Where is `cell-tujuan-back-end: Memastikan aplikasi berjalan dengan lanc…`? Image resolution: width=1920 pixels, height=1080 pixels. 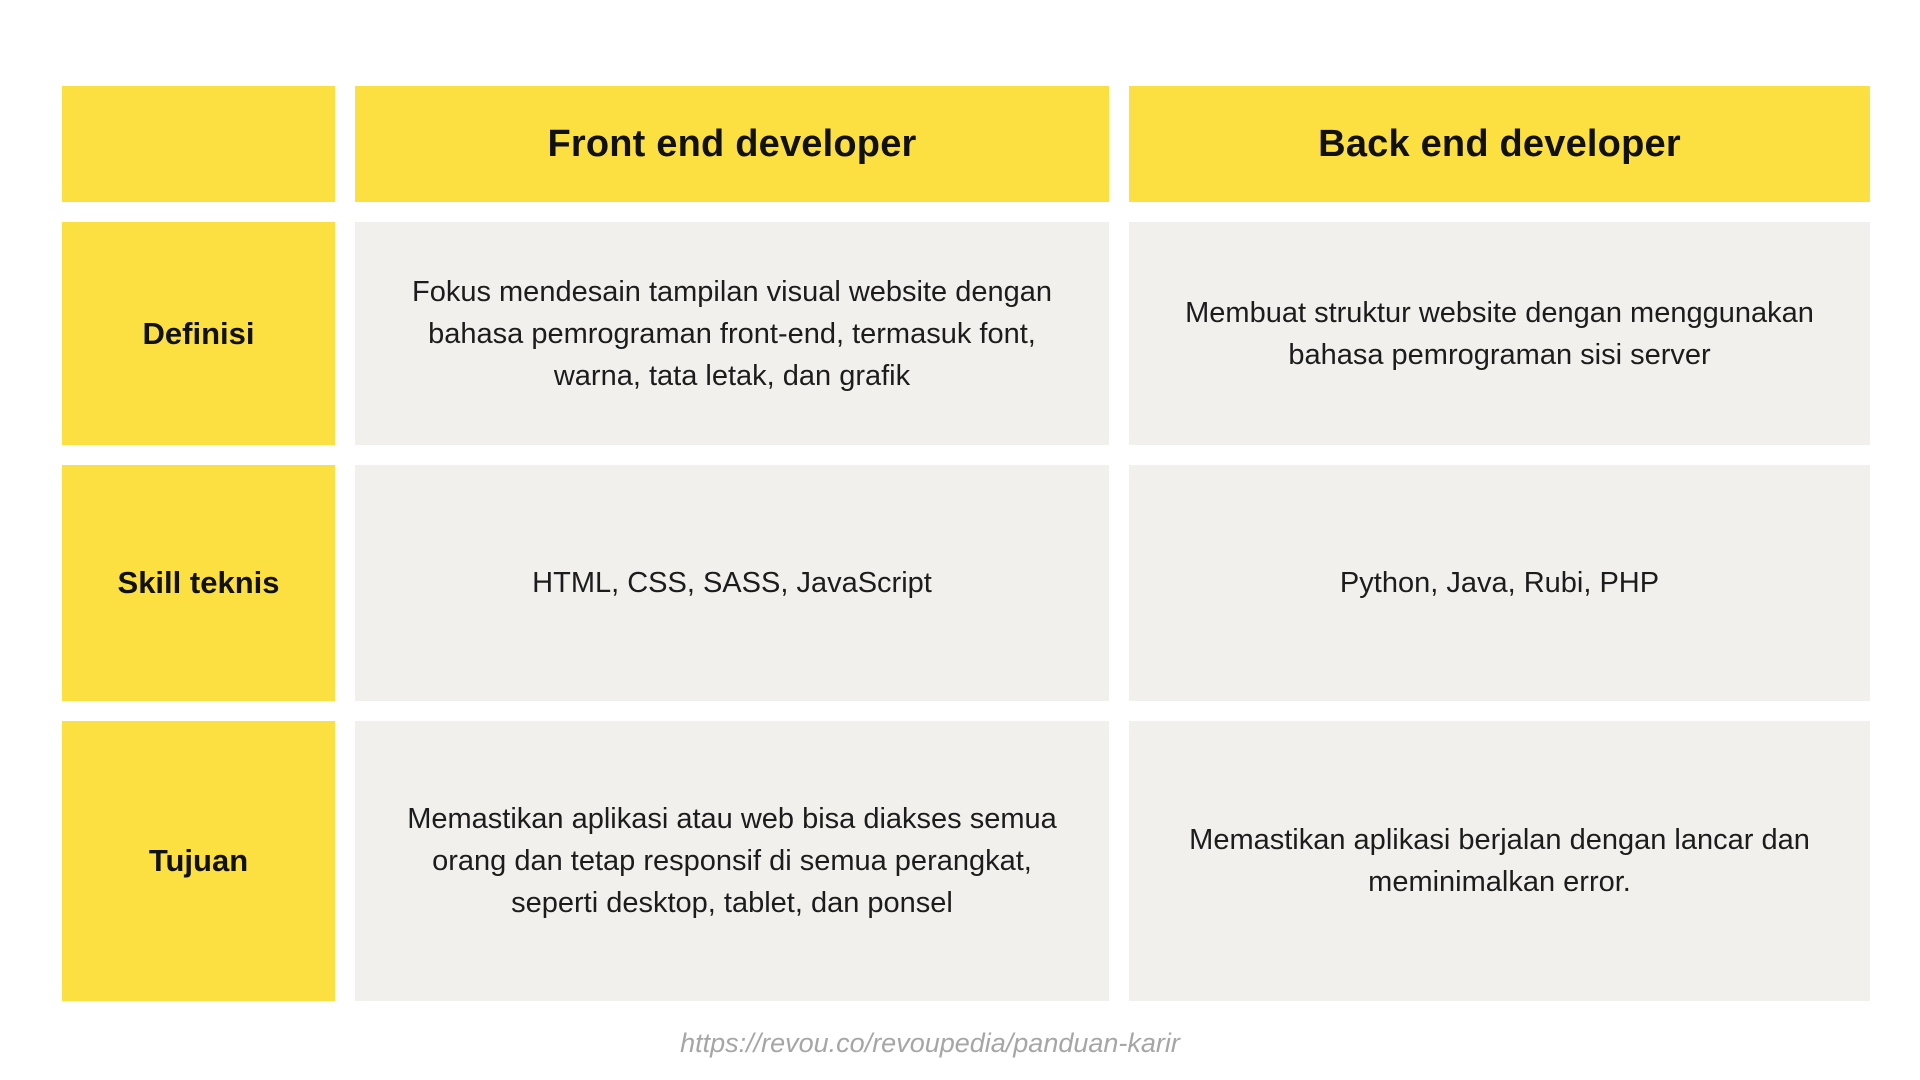
cell-tujuan-back-end: Memastikan aplikasi berjalan dengan lanc… is located at coordinates (1499, 861).